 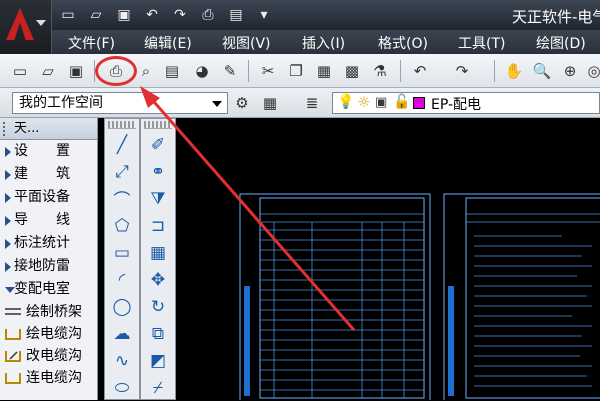 I want to click on menu-insert: 插入(I), so click(x=323, y=43).